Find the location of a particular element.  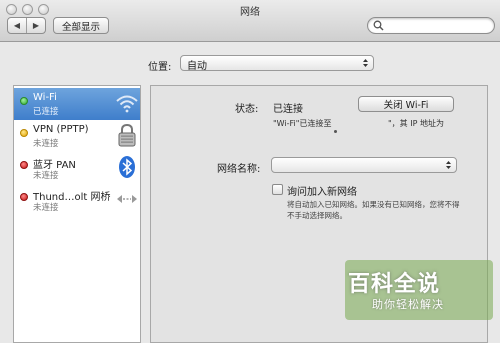

service-item-wifi: Wi-Fi 已连接 is located at coordinates (77, 104).